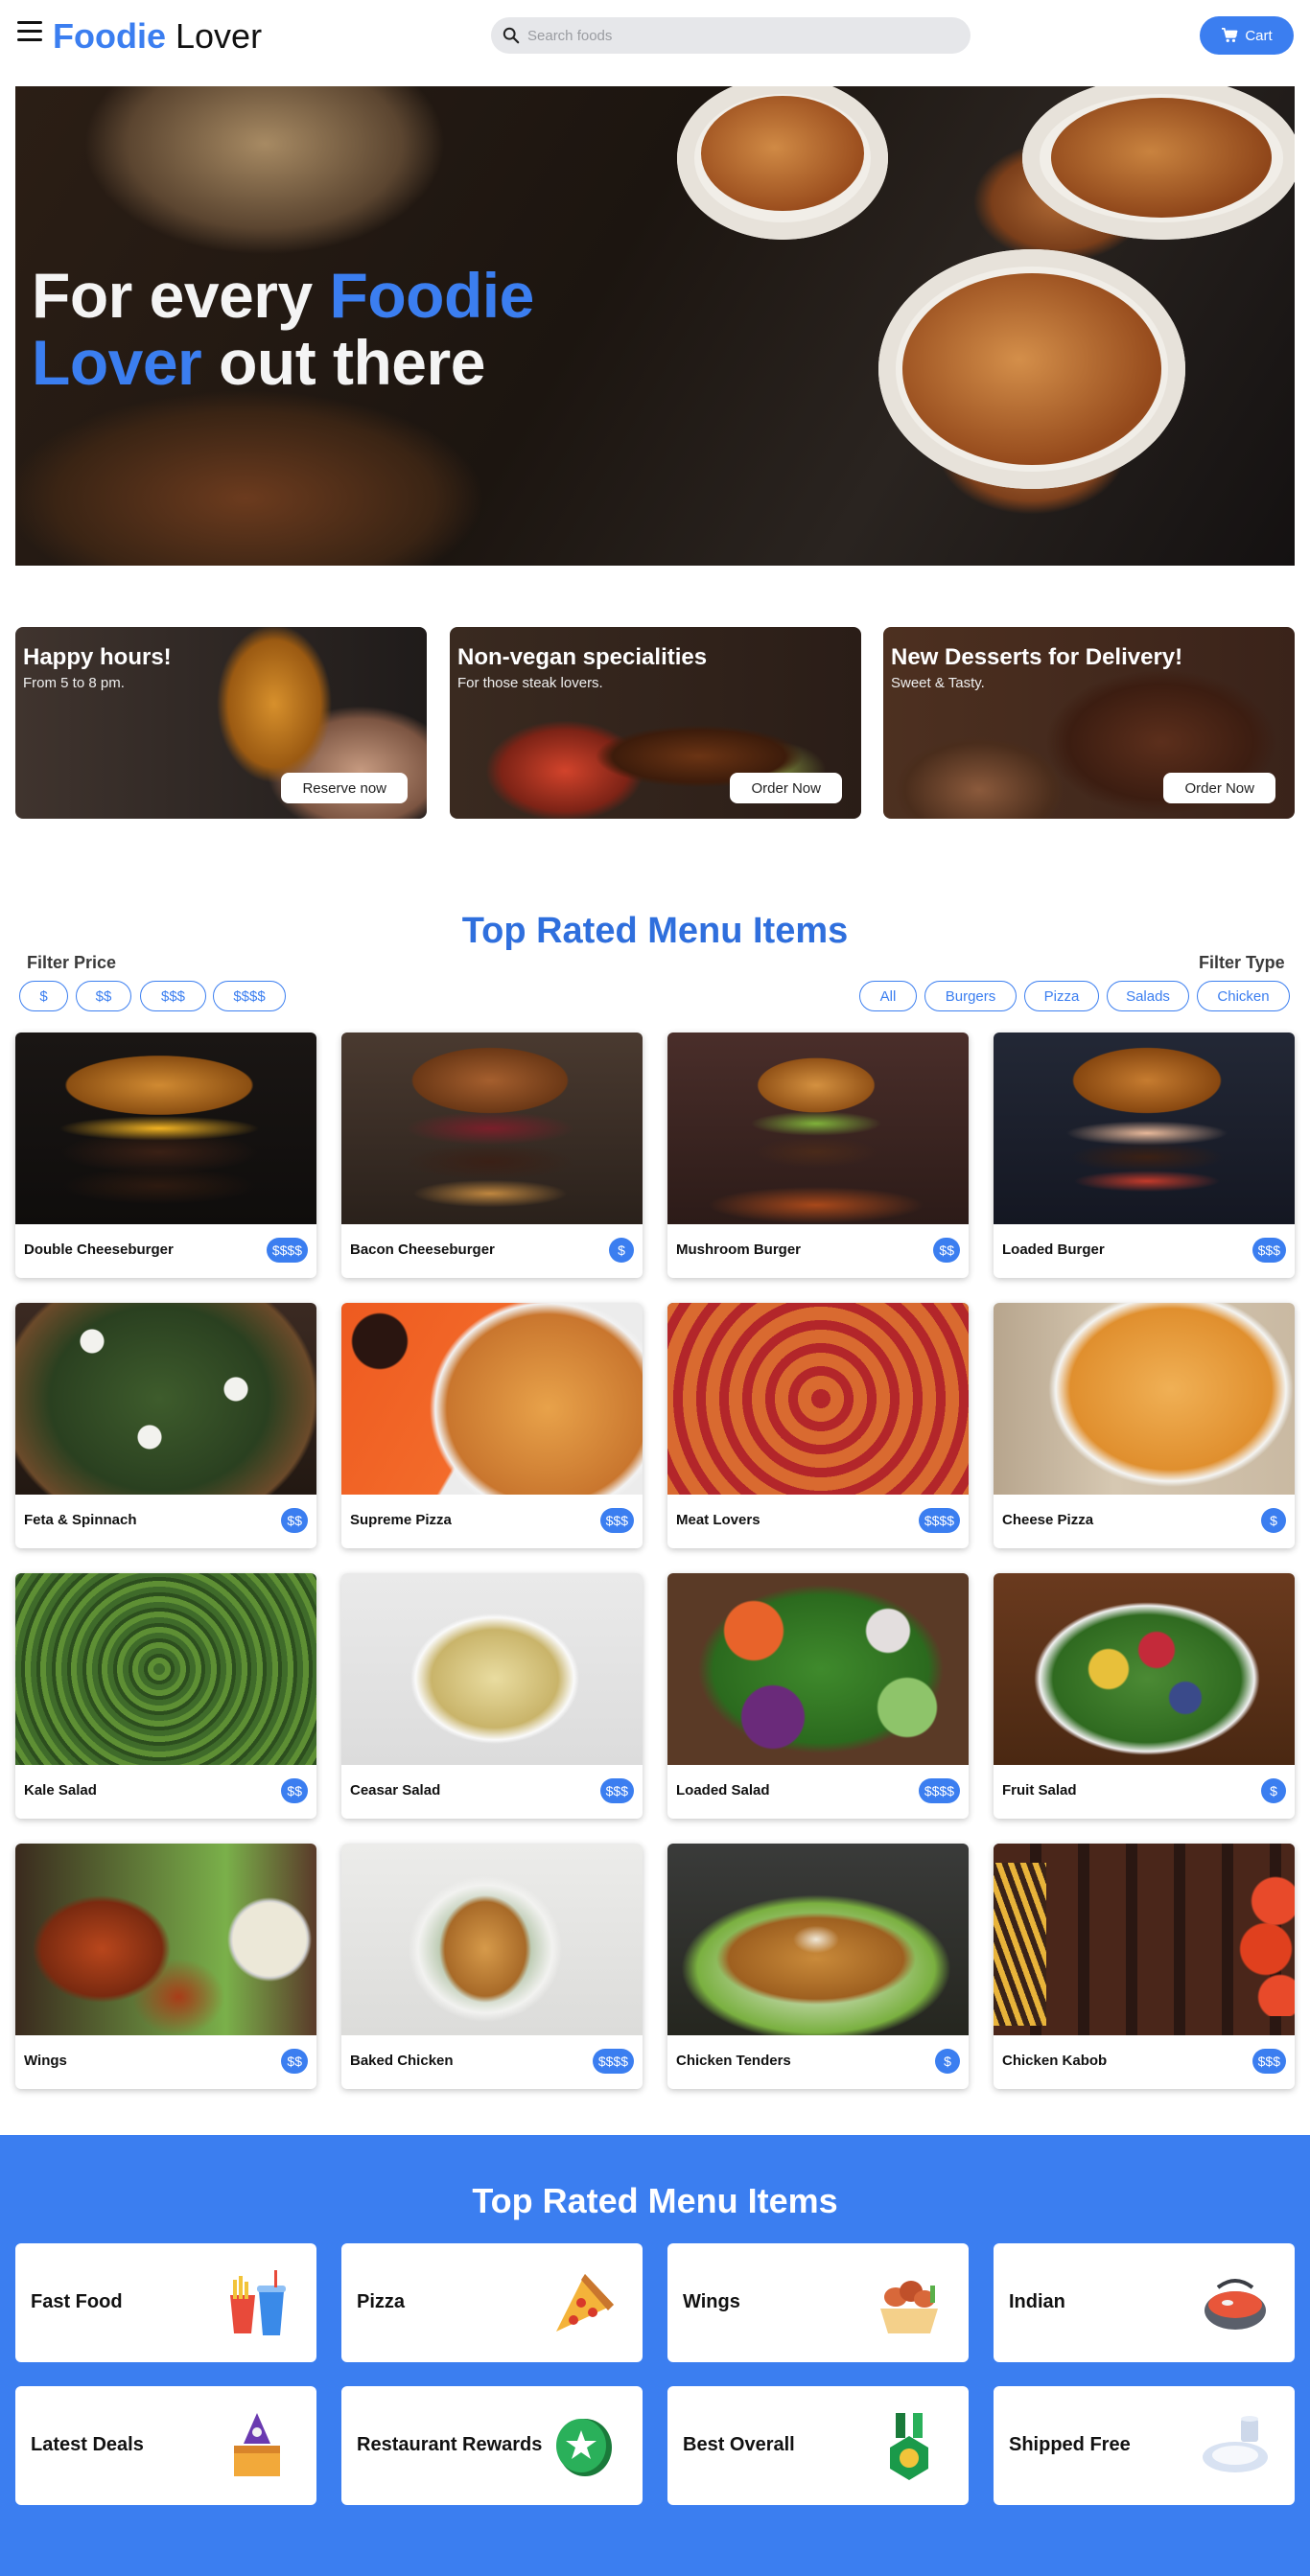  What do you see at coordinates (818, 2302) in the screenshot?
I see `category-card-wings: Wings` at bounding box center [818, 2302].